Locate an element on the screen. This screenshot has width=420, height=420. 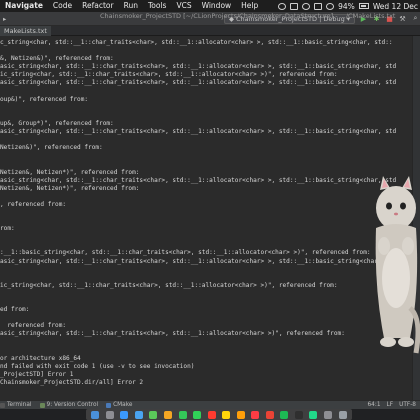
console-line: Netizen&)", referenced from: is located at coordinates (51, 148).